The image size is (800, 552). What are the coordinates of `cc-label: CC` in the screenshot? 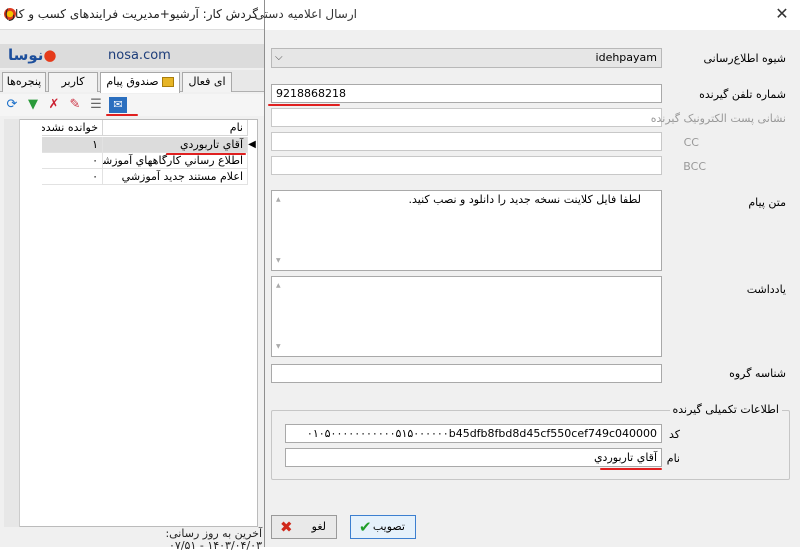 It's located at (691, 142).